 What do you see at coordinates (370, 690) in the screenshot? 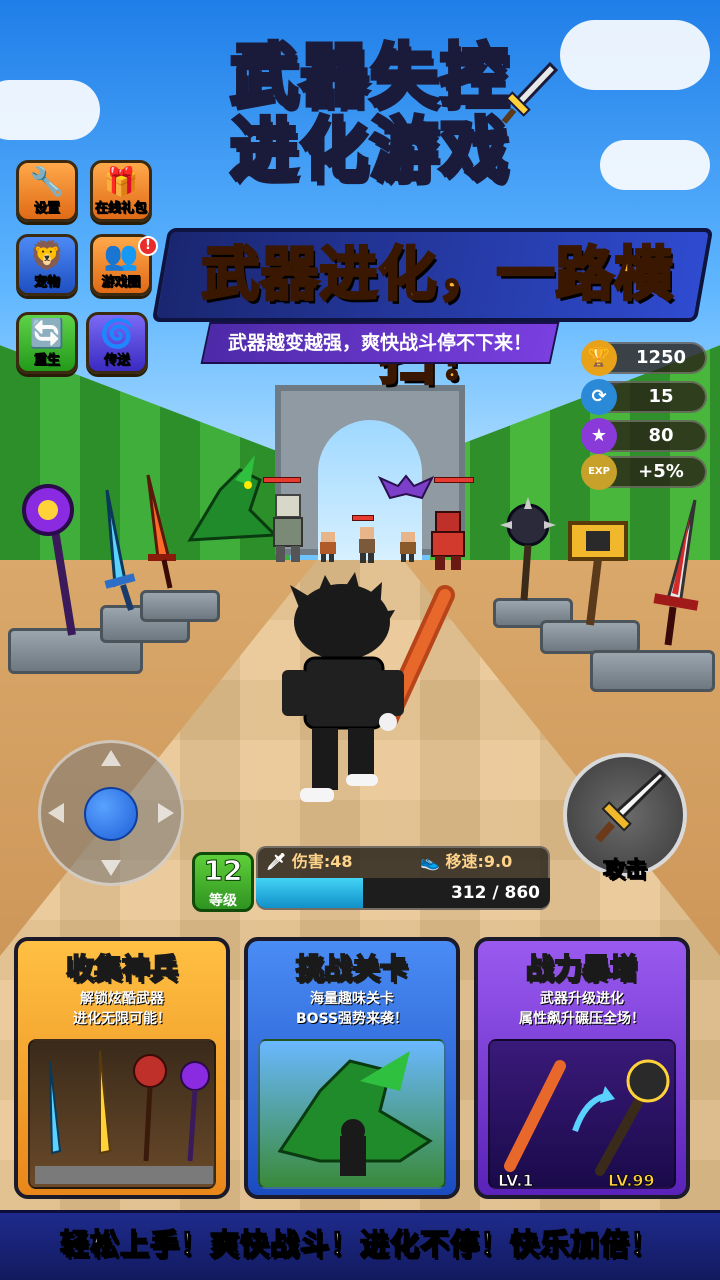
I see `player-character` at bounding box center [370, 690].